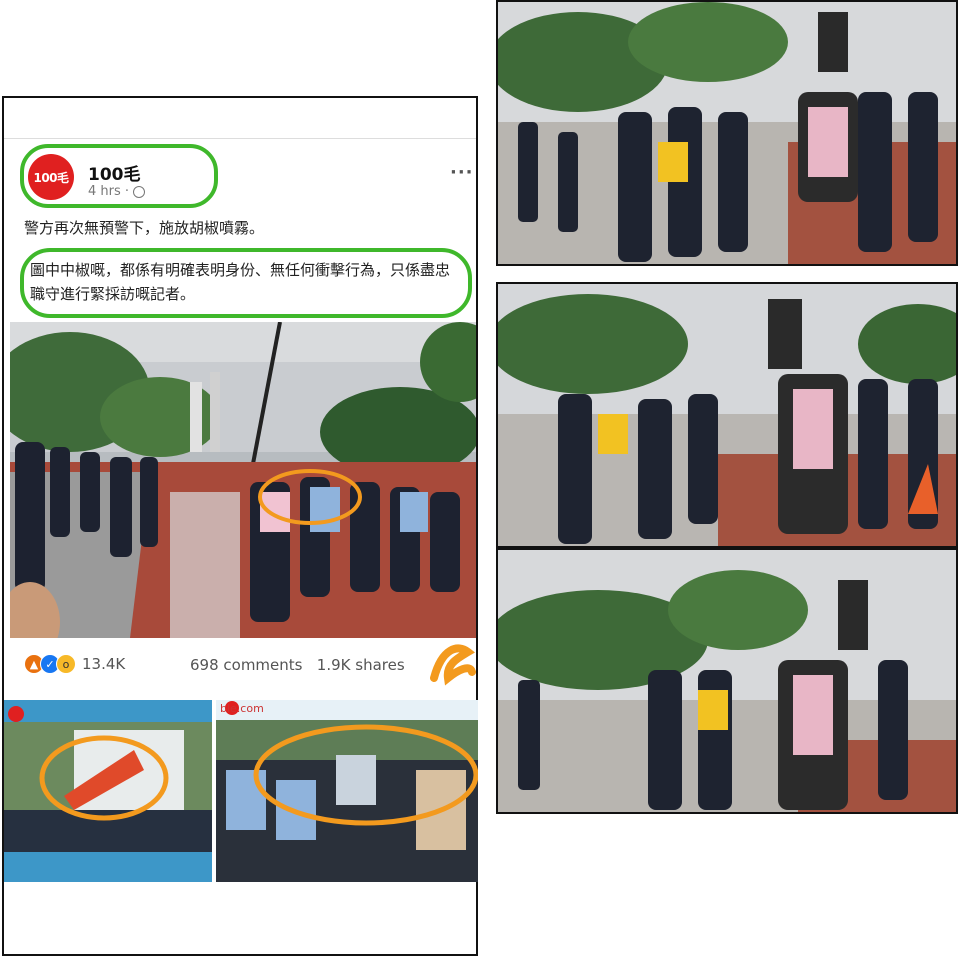 The height and width of the screenshot is (960, 960). I want to click on photo-top, so click(727, 133).